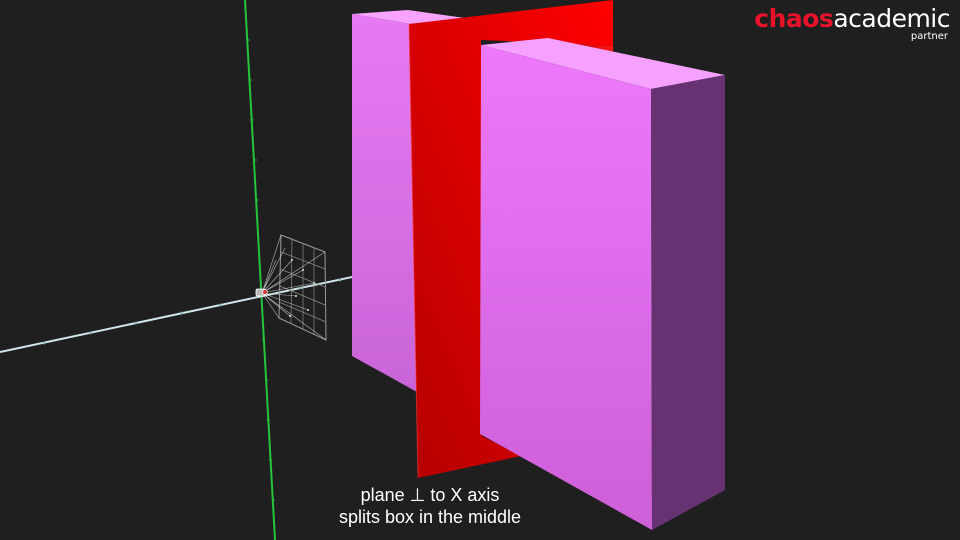  I want to click on box-side-face, so click(688, 302).